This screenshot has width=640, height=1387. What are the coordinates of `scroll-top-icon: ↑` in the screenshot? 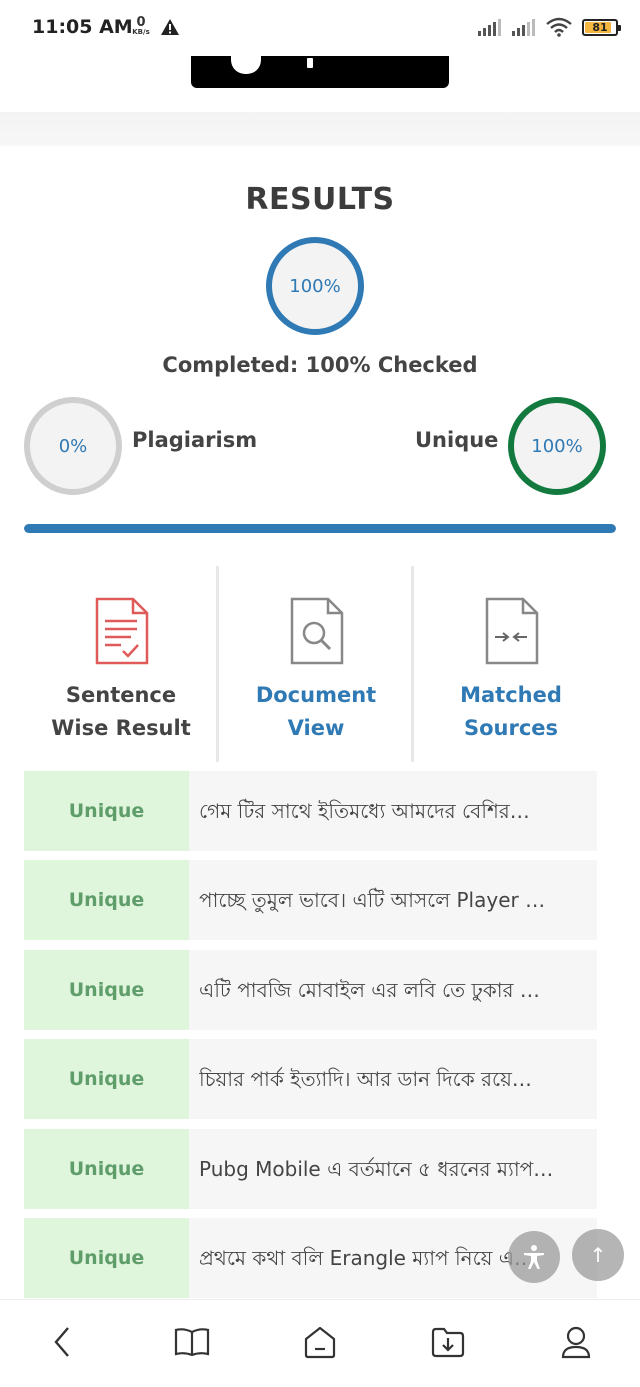 It's located at (598, 1255).